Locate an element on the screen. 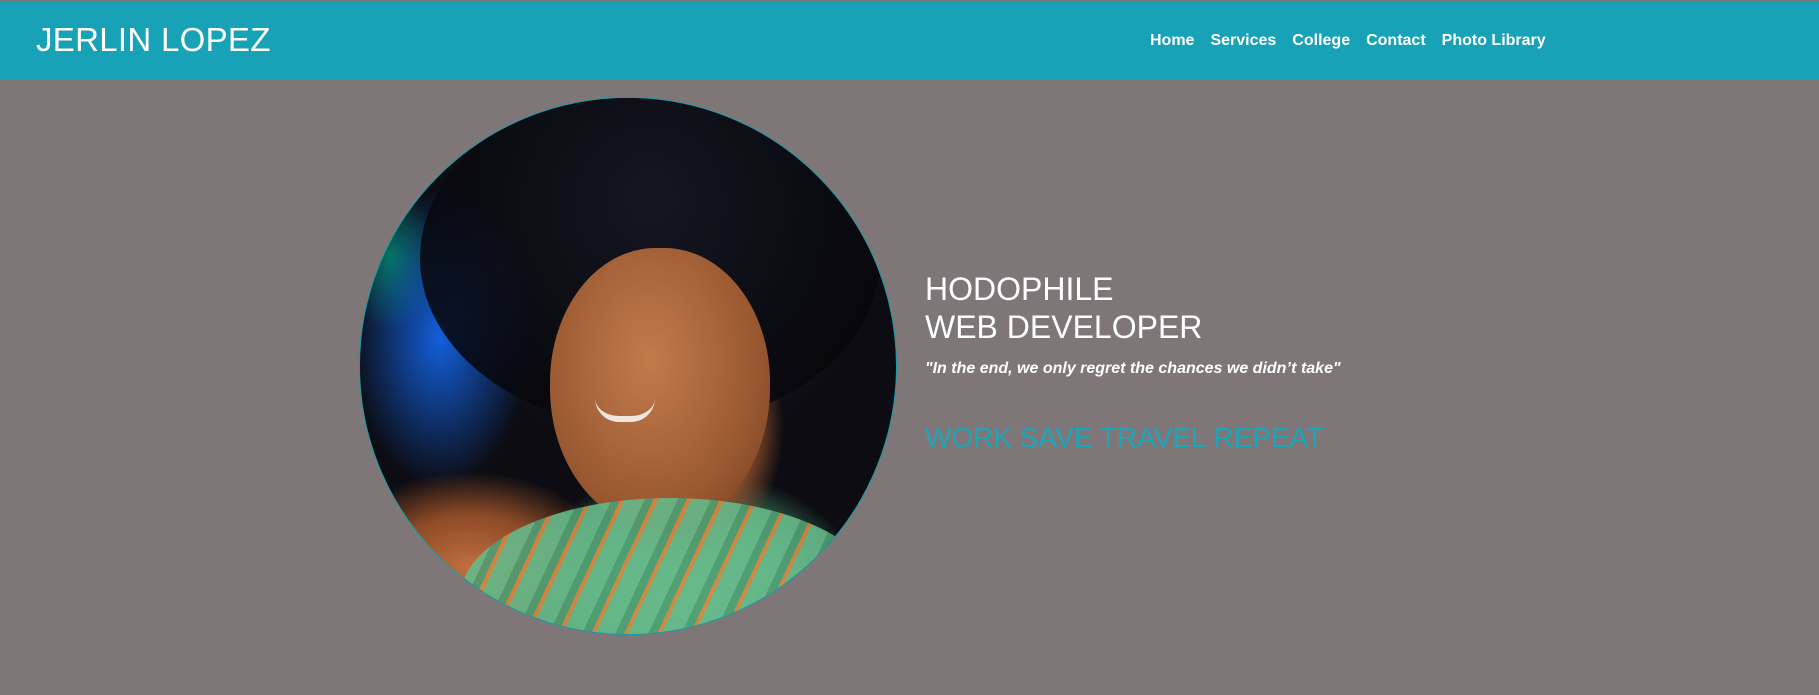  photo-shirt-shape is located at coordinates (670, 566).